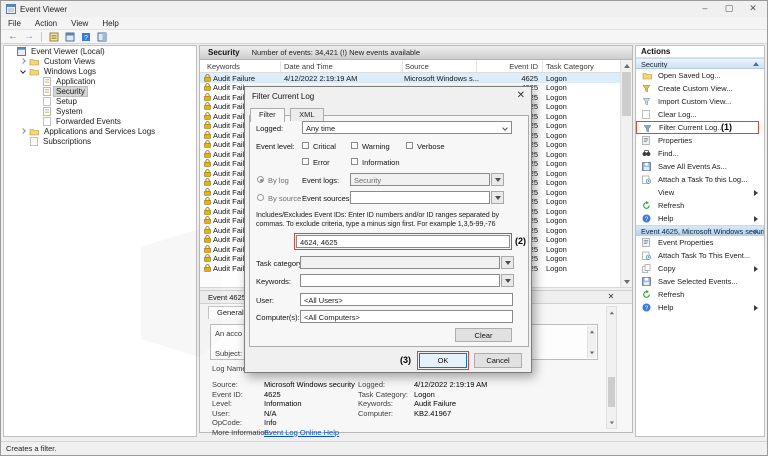  What do you see at coordinates (507, 280) in the screenshot?
I see `keywords-dropdown-icon` at bounding box center [507, 280].